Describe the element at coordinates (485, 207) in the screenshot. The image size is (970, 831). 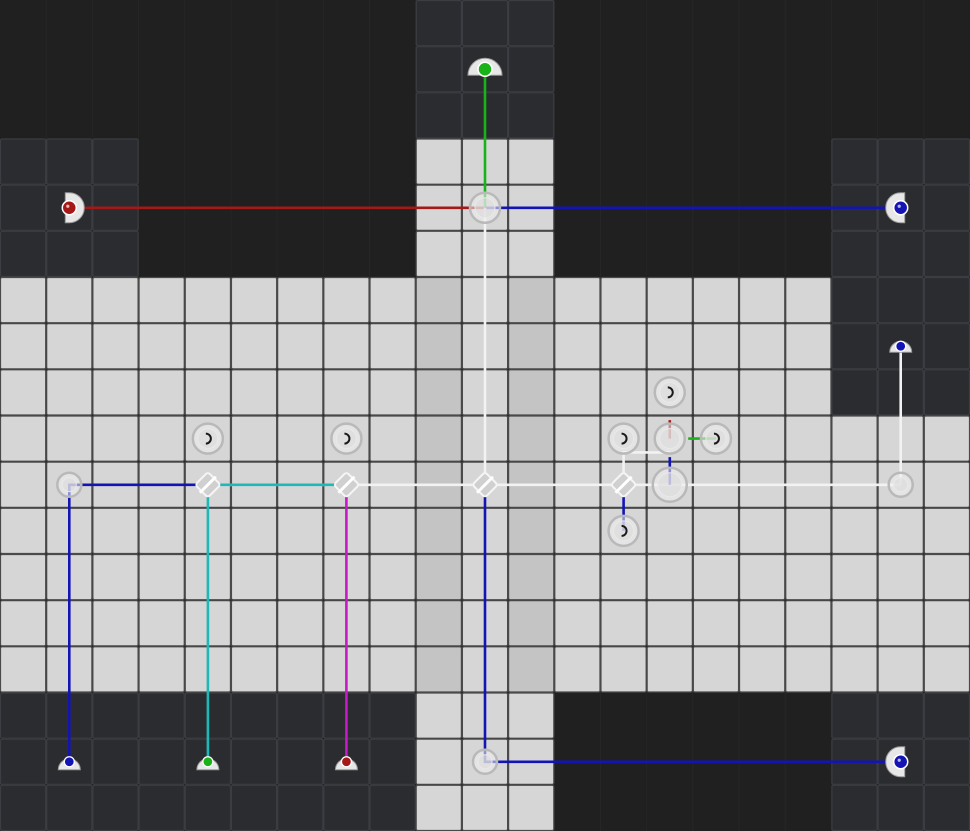
I see `combiner-top` at that location.